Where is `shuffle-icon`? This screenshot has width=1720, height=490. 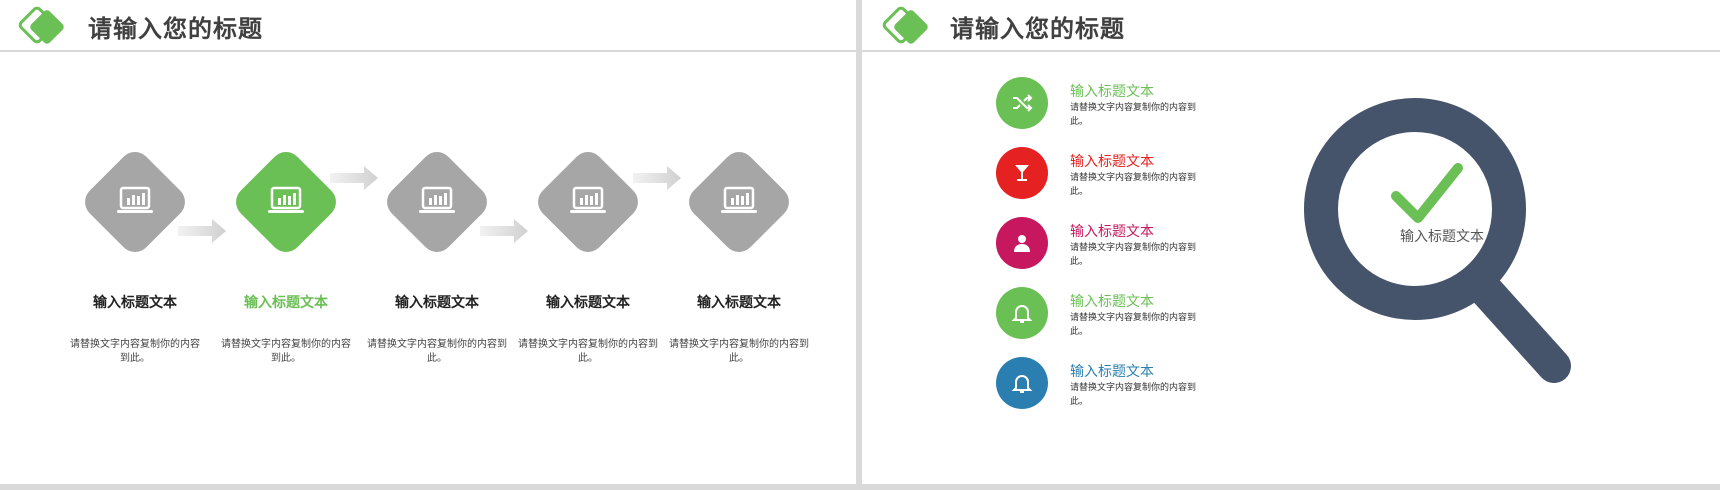 shuffle-icon is located at coordinates (1023, 103).